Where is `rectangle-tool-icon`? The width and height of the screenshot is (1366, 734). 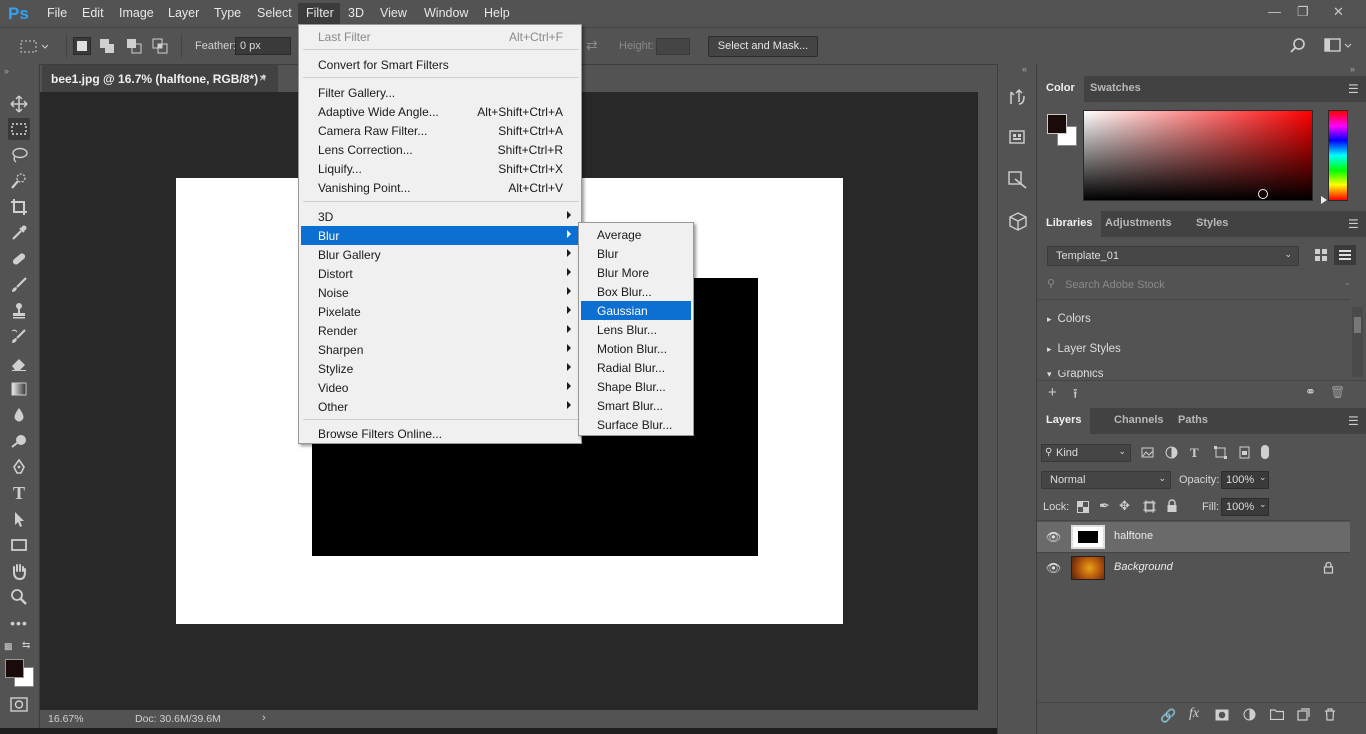
rectangle-tool-icon is located at coordinates (19, 545).